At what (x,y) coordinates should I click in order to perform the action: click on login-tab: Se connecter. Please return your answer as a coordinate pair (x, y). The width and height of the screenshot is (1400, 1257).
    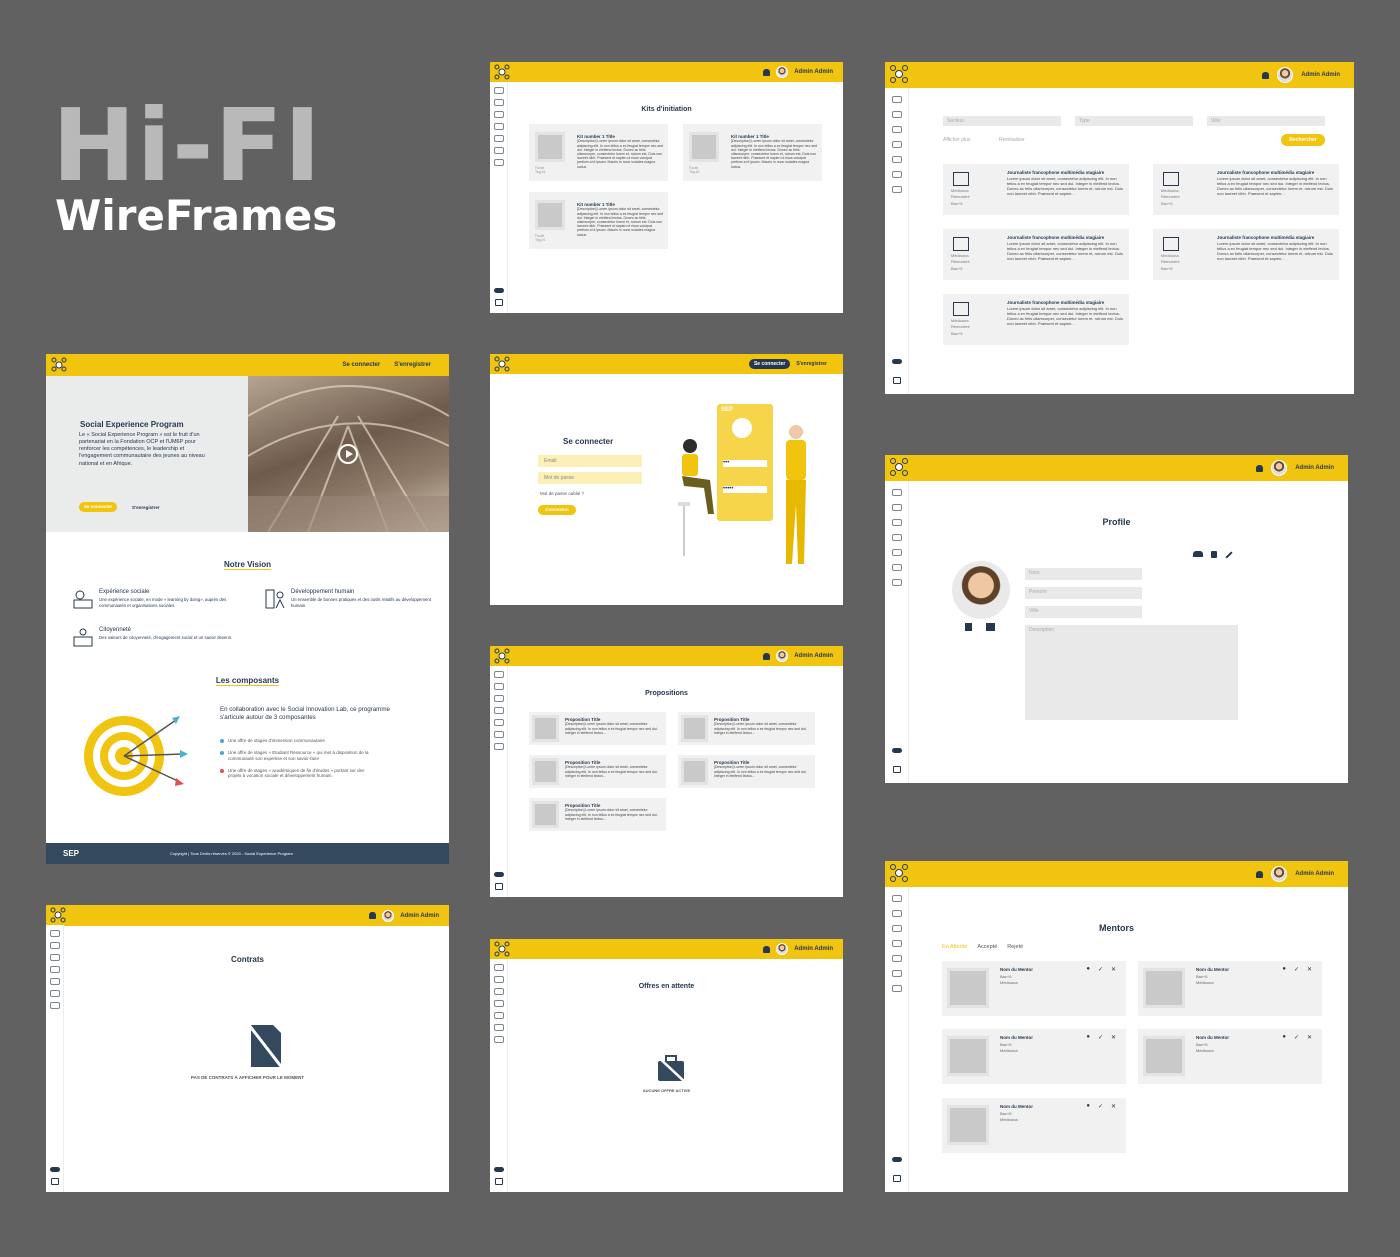
    Looking at the image, I should click on (769, 364).